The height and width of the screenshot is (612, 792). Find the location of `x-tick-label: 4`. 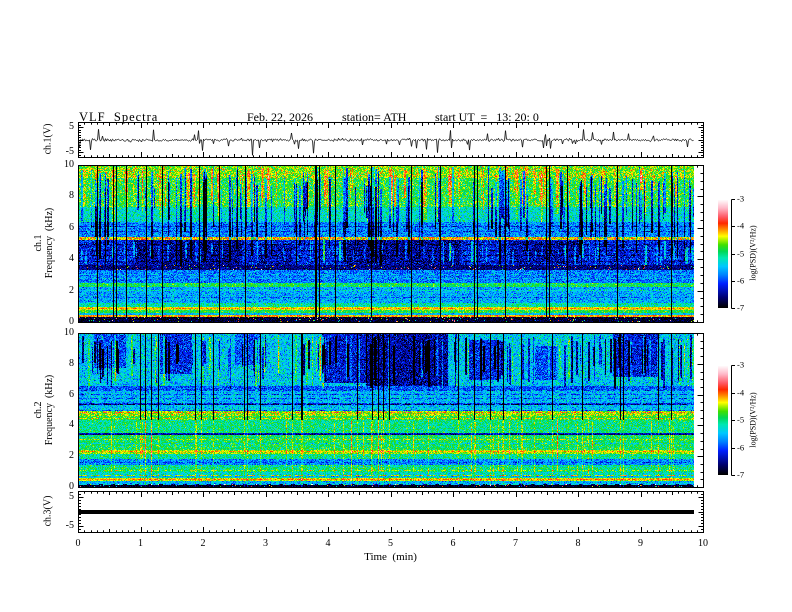

x-tick-label: 4 is located at coordinates (328, 543).